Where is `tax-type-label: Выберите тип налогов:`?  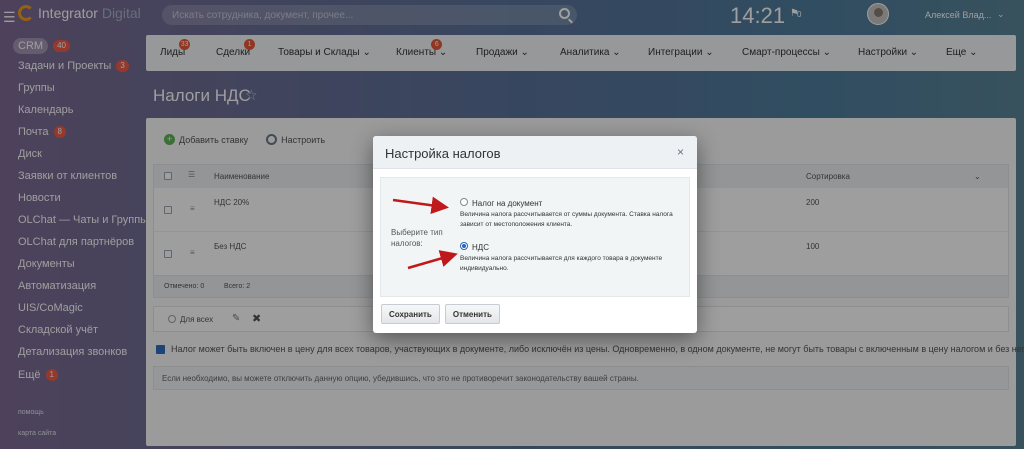 tax-type-label: Выберите тип налогов: is located at coordinates (417, 238).